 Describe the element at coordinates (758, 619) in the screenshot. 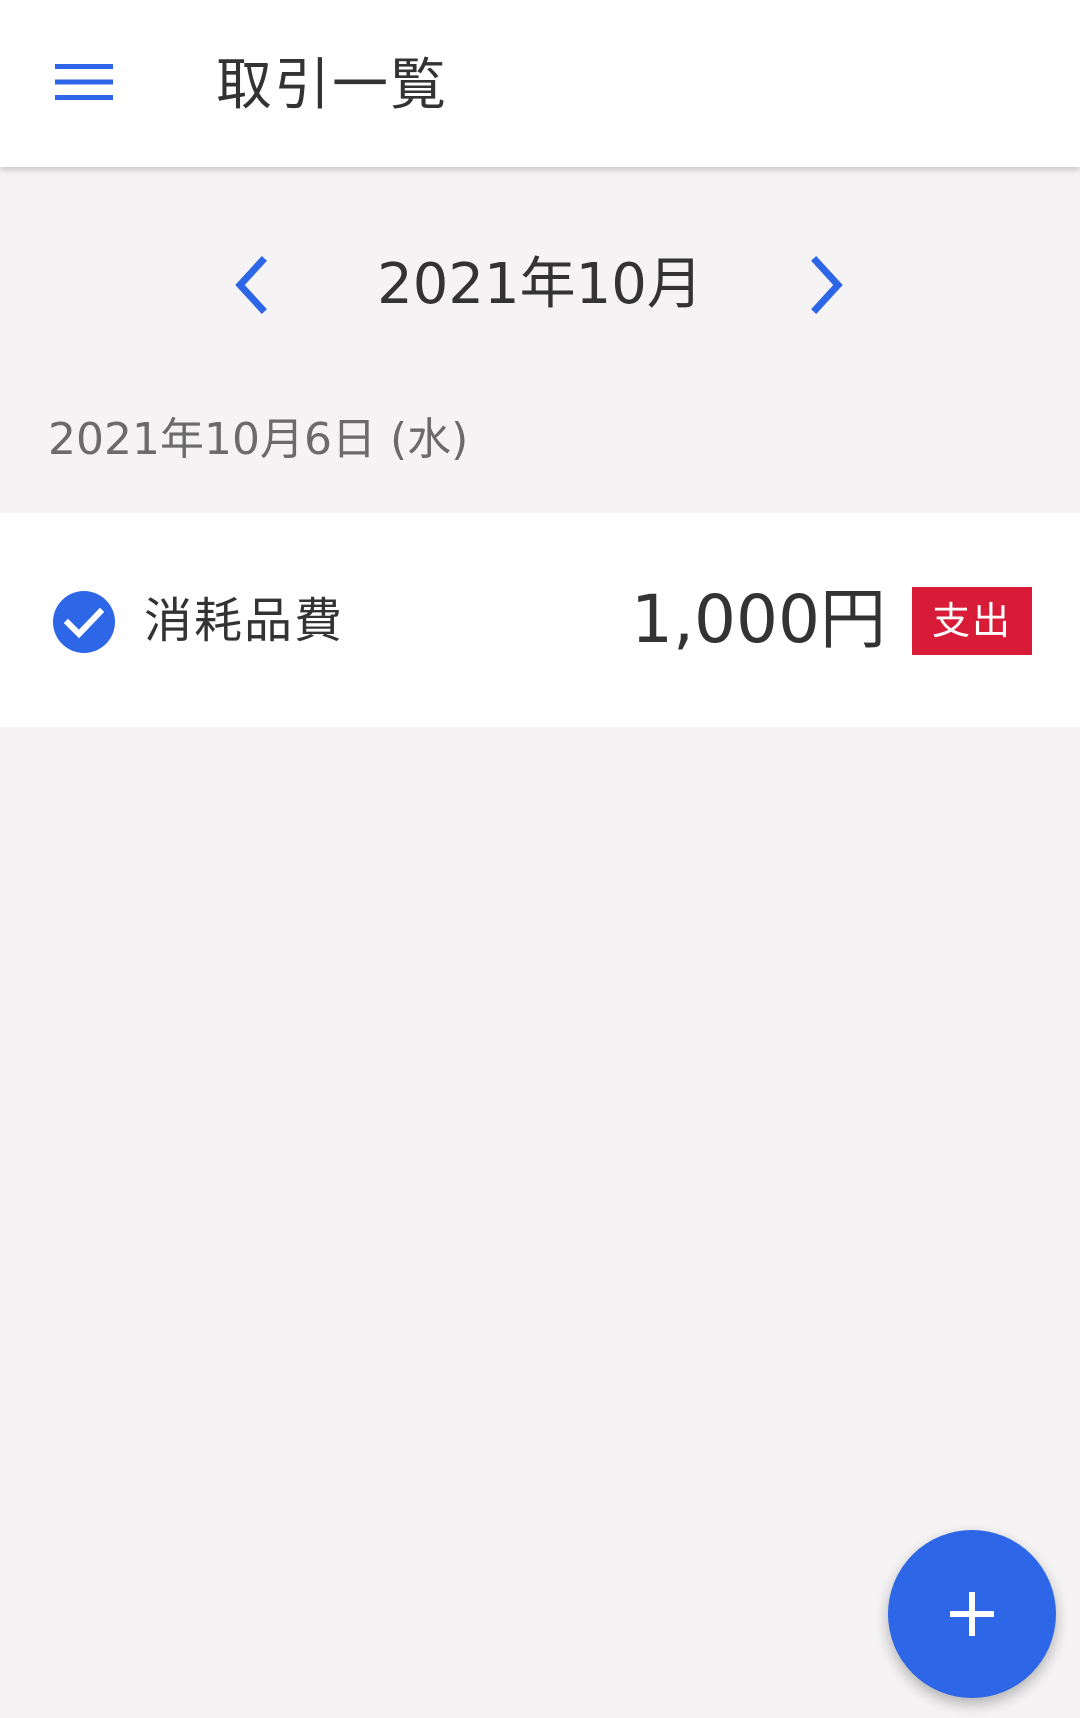

I see `transaction-amount: 1,000円` at that location.